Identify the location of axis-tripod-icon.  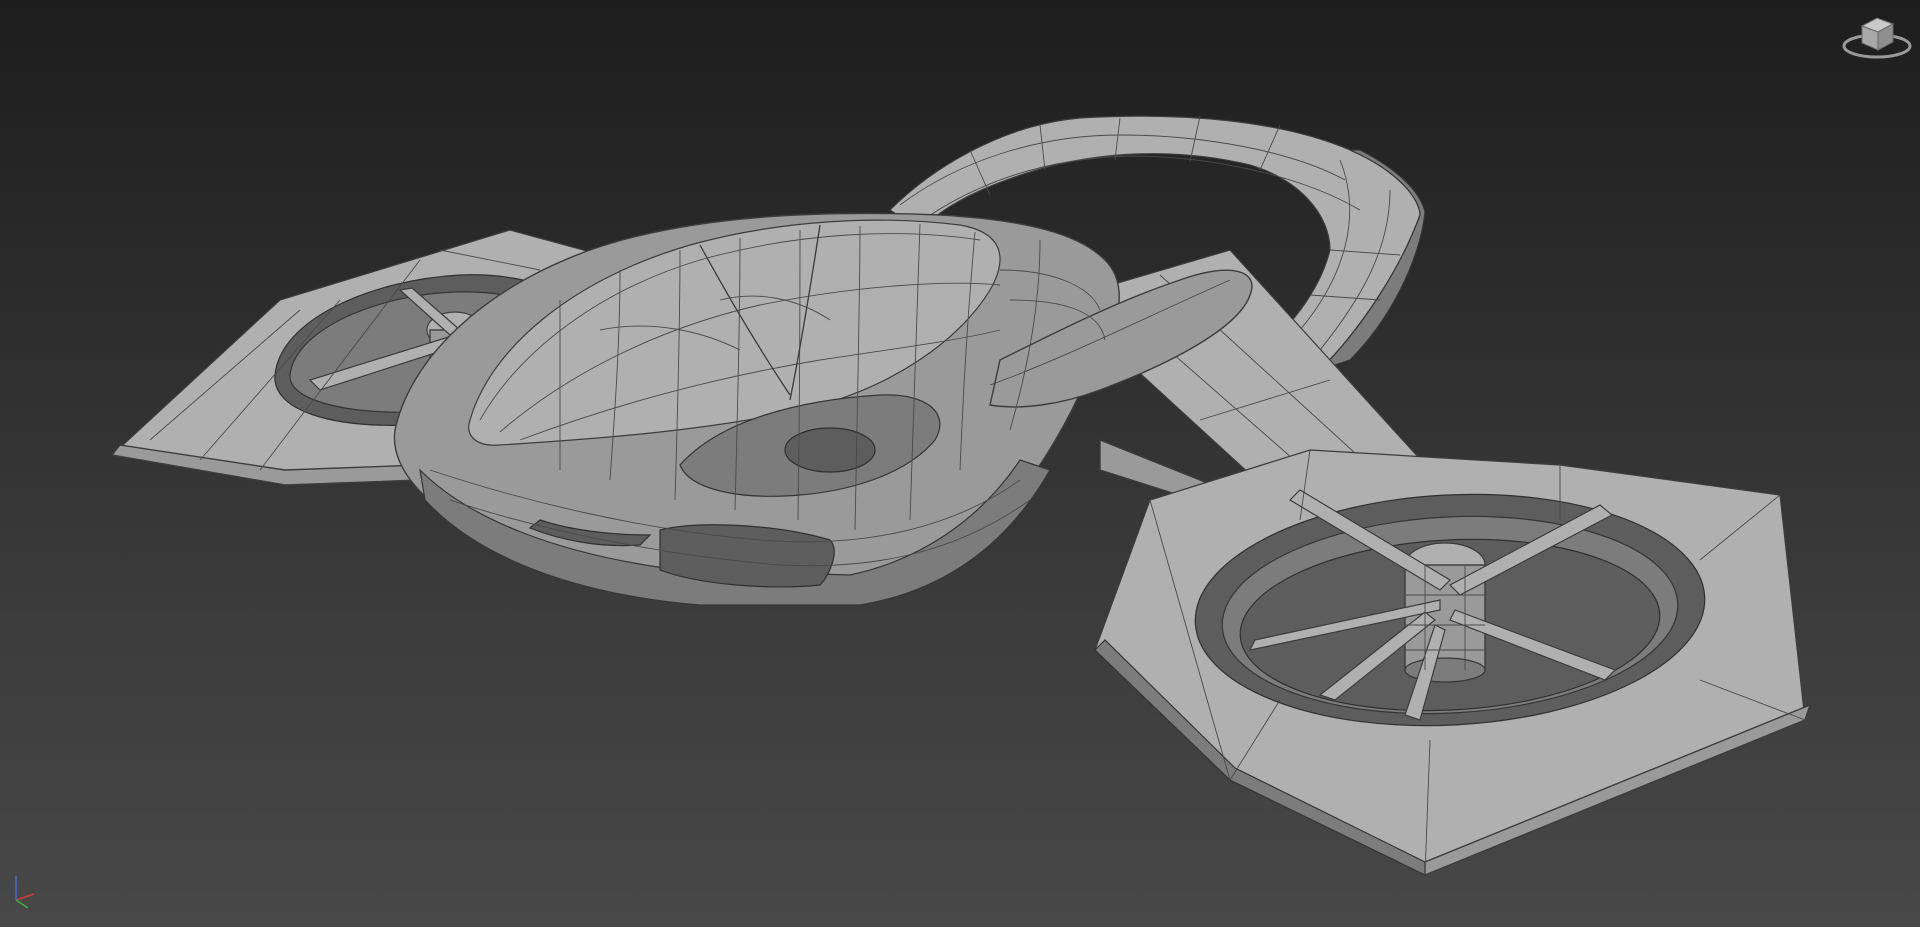
(25, 892).